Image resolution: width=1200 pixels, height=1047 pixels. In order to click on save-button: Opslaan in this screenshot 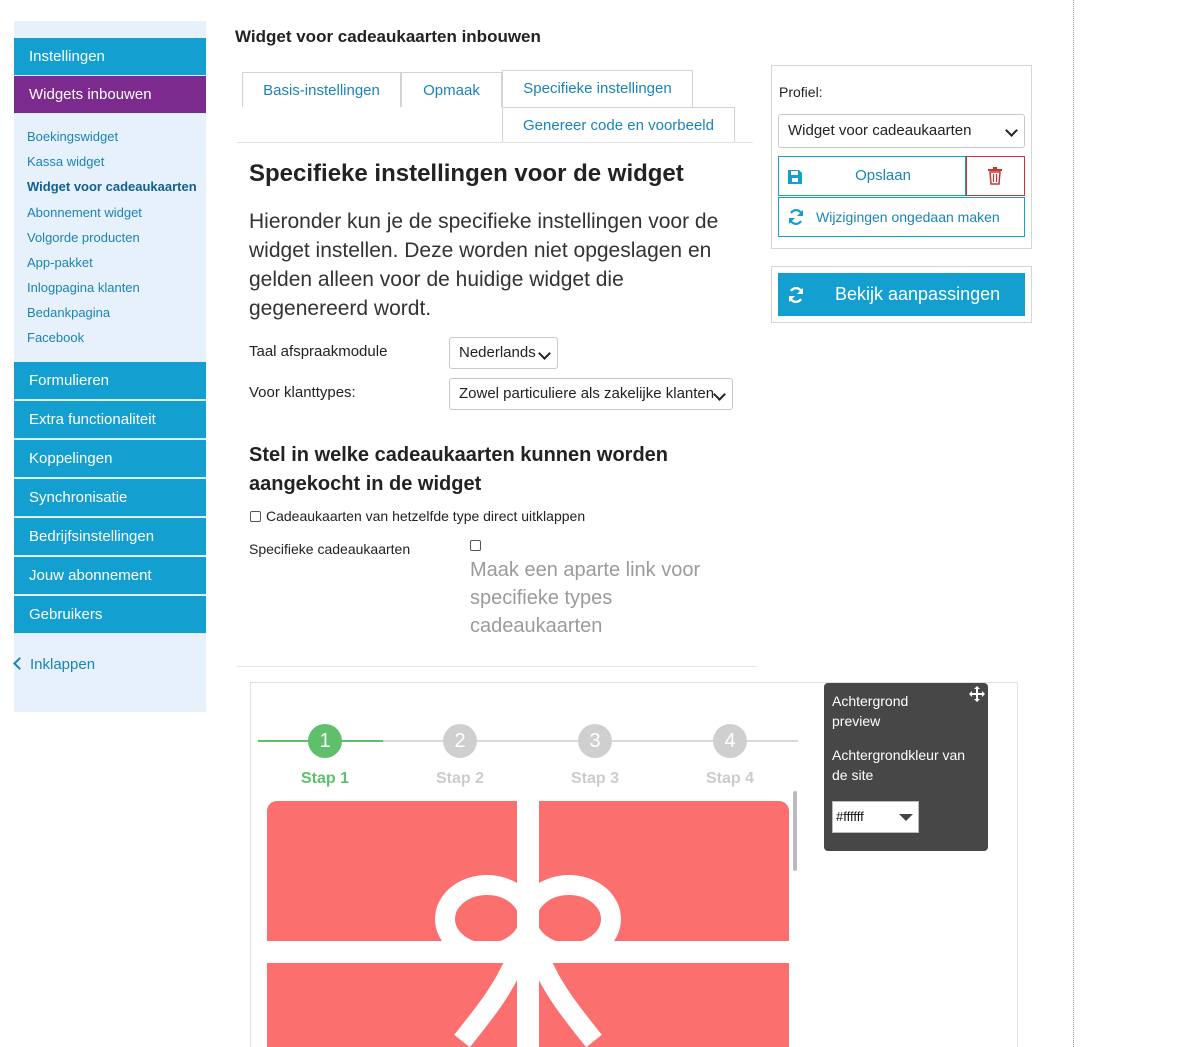, I will do `click(872, 176)`.